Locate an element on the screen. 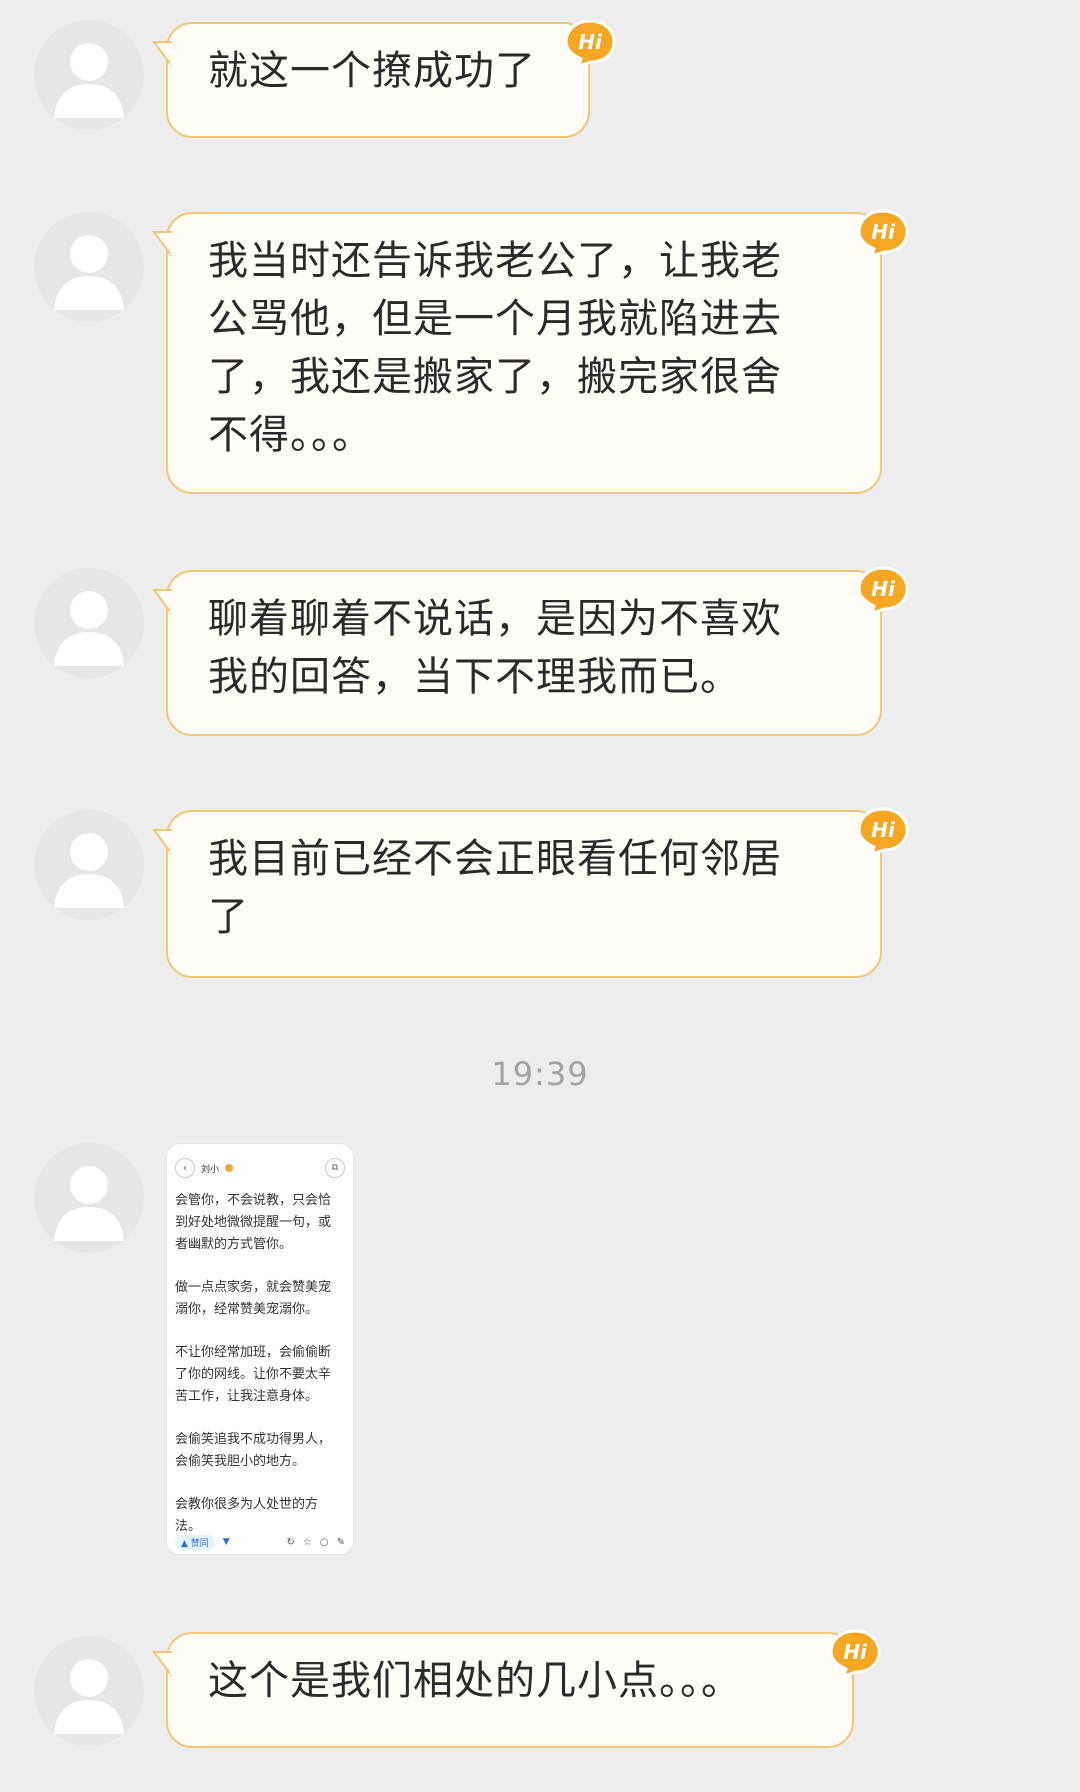  screenshot-paragraph: 会偷笑追我不成功得男人， 会偷笑我胆小的地方。 is located at coordinates (253, 1450).